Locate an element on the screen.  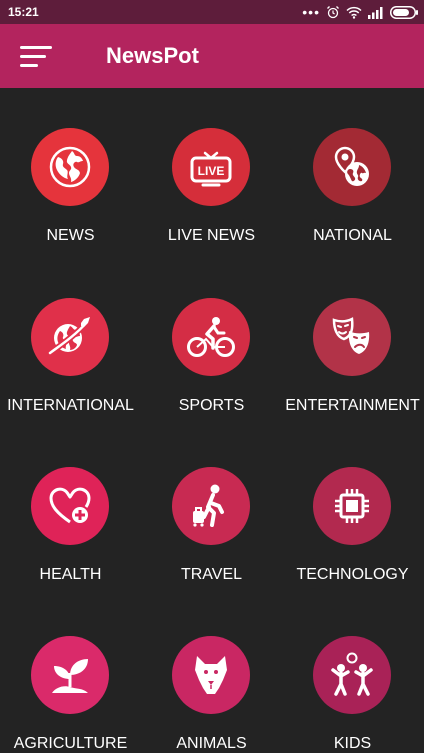
cyclist-icon is located at coordinates (211, 337).